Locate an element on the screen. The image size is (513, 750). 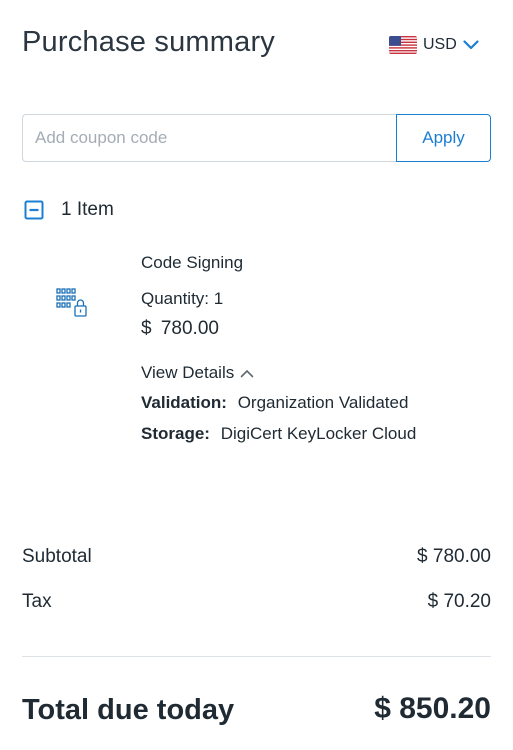
detail-label: Validation: is located at coordinates (184, 402).